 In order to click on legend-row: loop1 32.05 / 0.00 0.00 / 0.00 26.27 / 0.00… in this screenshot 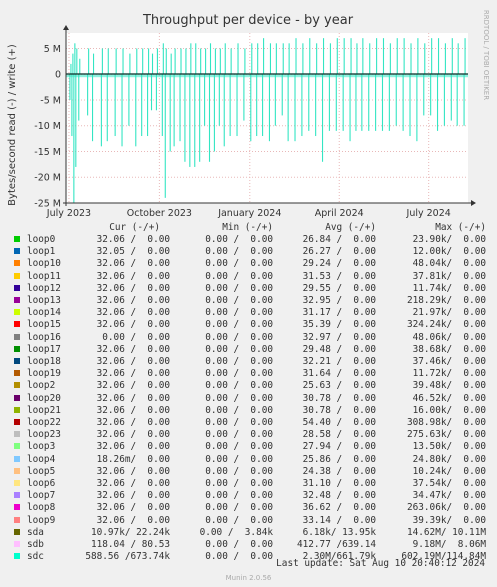, I will do `click(248, 252)`.